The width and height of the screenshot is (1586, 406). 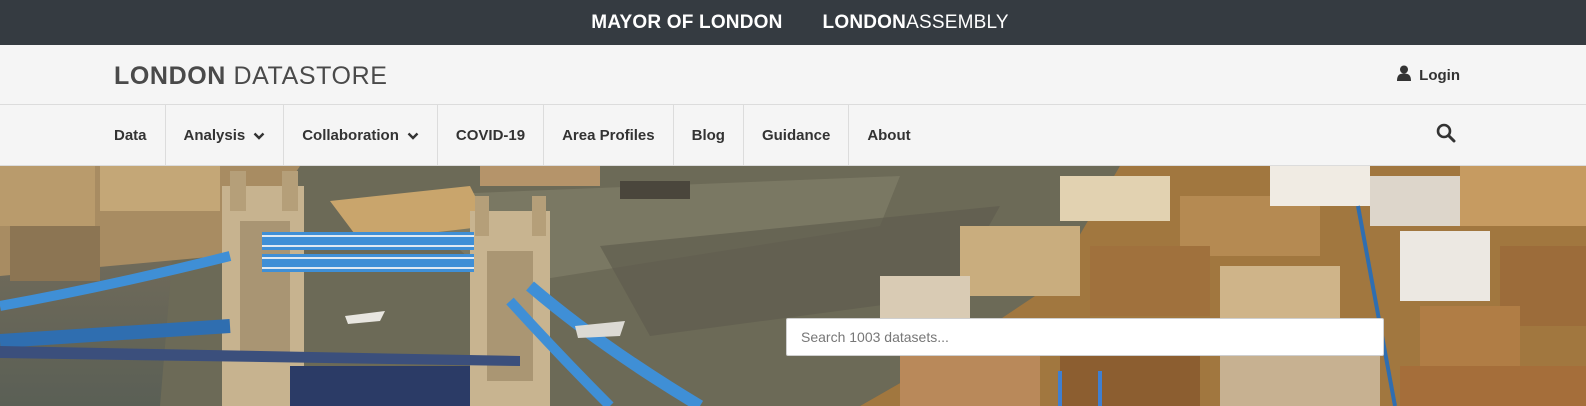 What do you see at coordinates (957, 22) in the screenshot?
I see `assembly-link-light: ASSEMBLY` at bounding box center [957, 22].